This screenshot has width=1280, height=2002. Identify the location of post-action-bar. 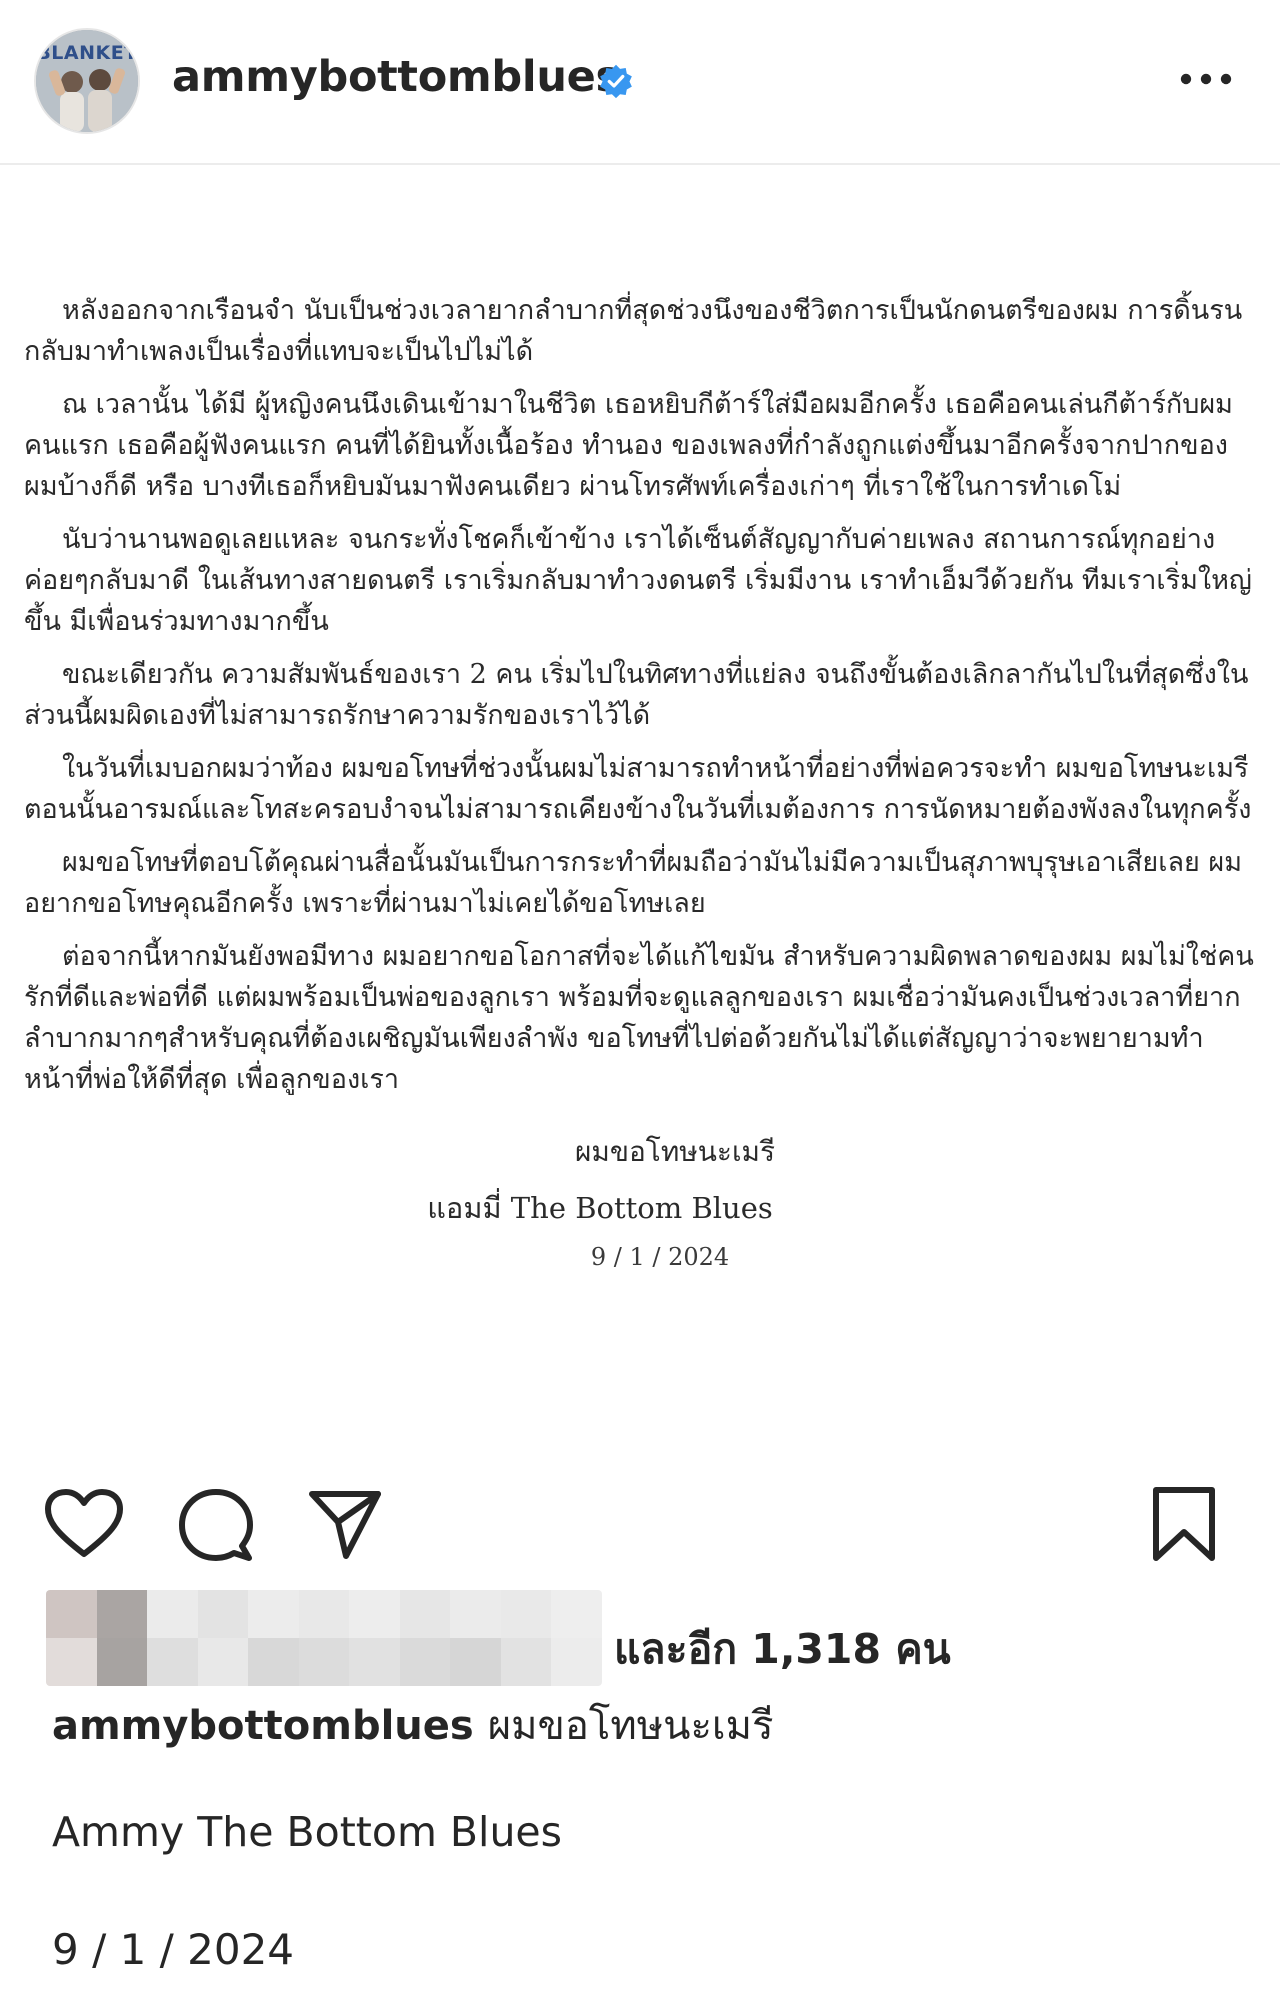
(640, 1520).